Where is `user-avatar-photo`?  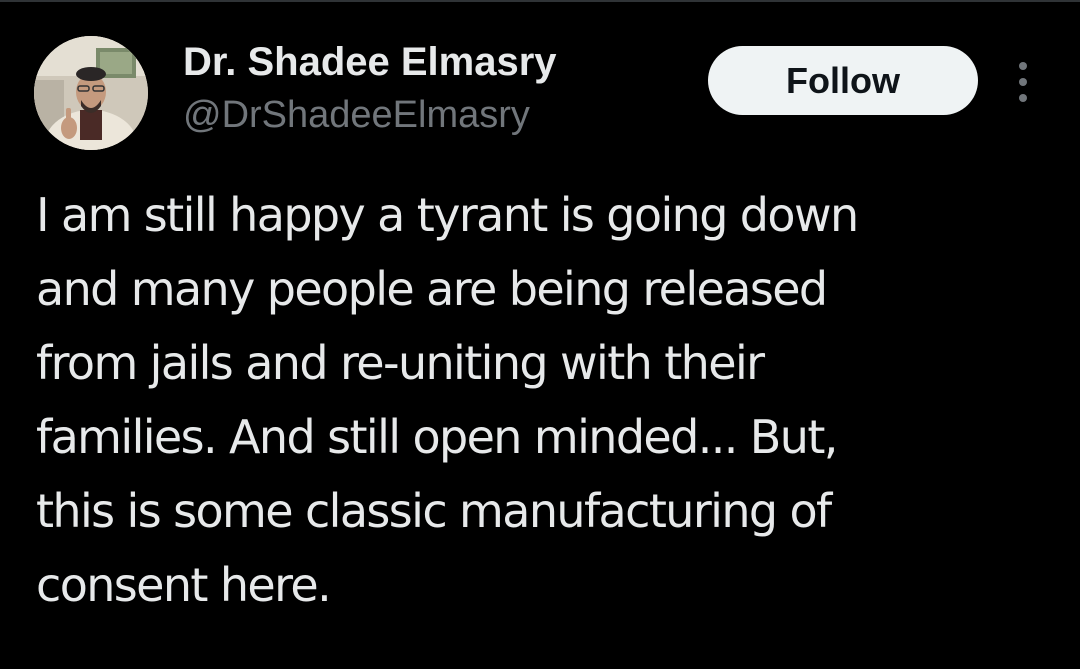 user-avatar-photo is located at coordinates (91, 93).